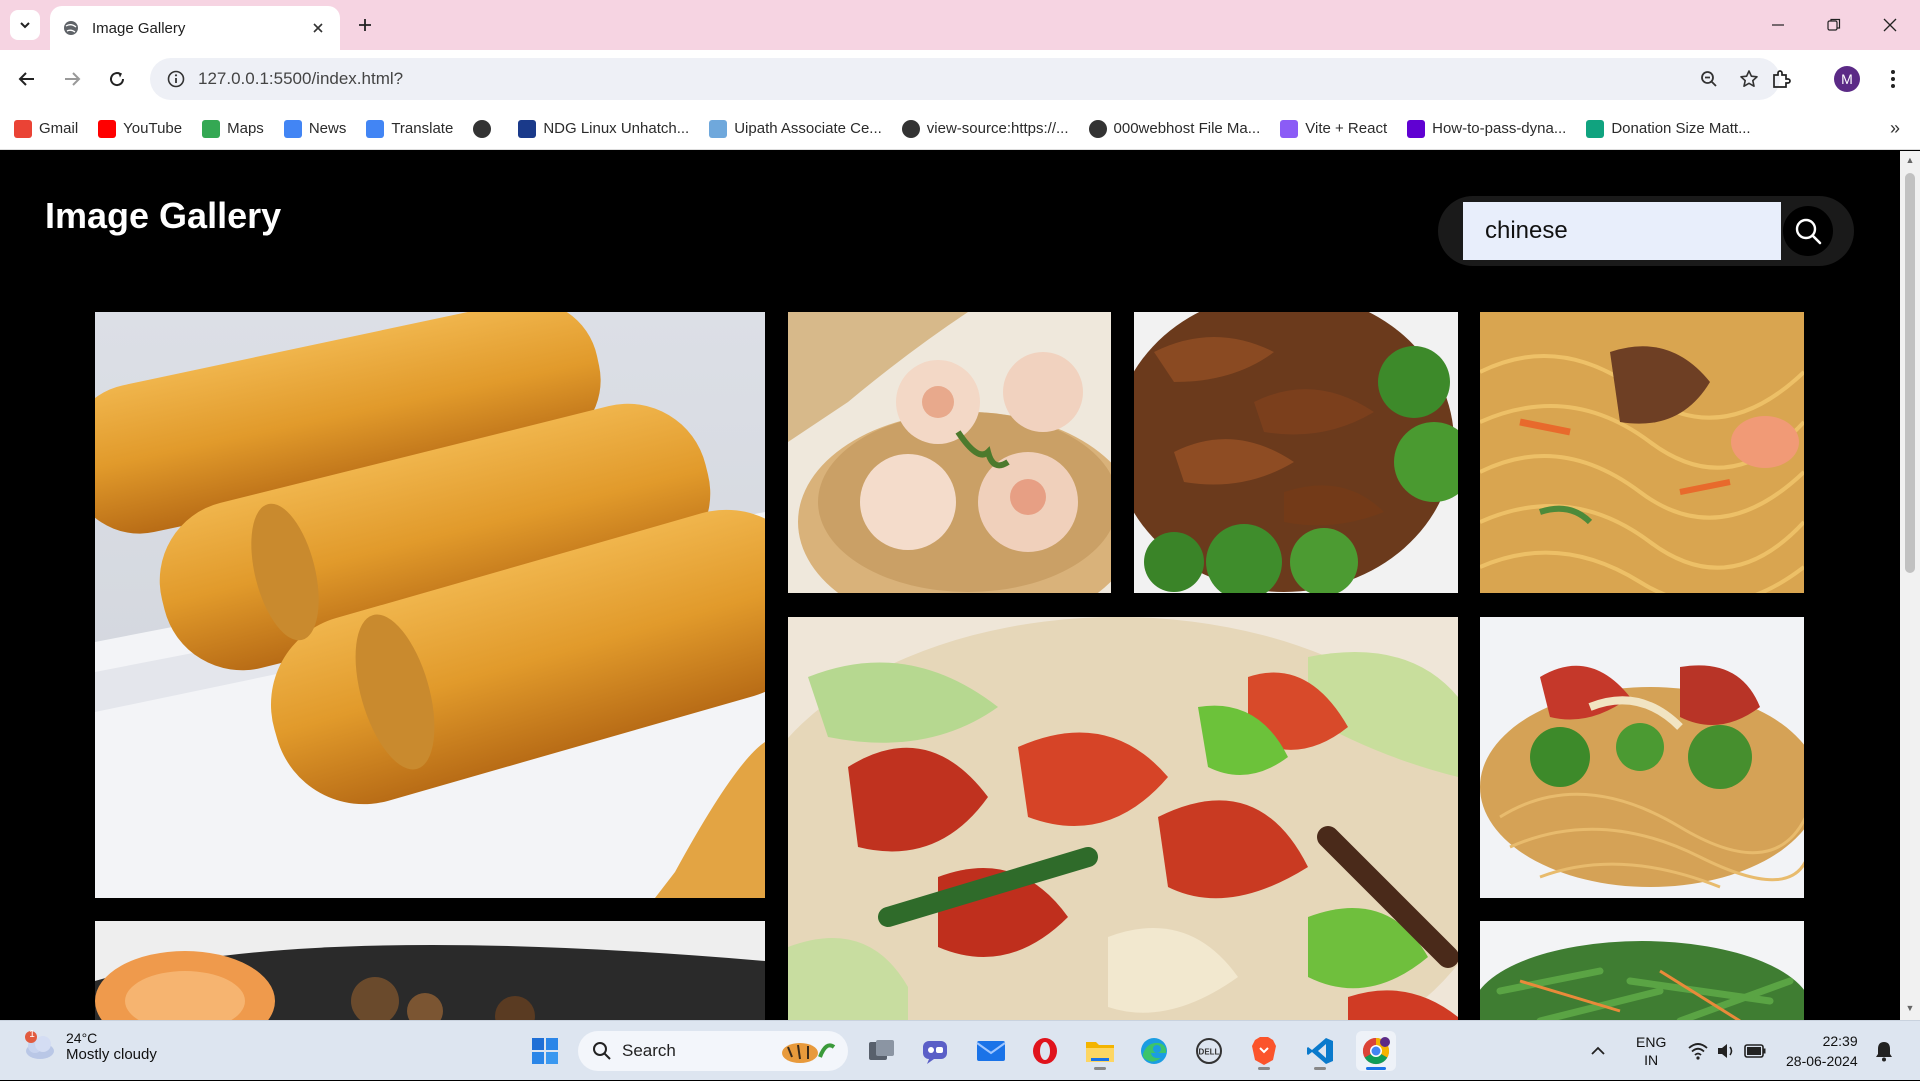 The height and width of the screenshot is (1081, 1920). I want to click on new-tab-button, so click(365, 25).